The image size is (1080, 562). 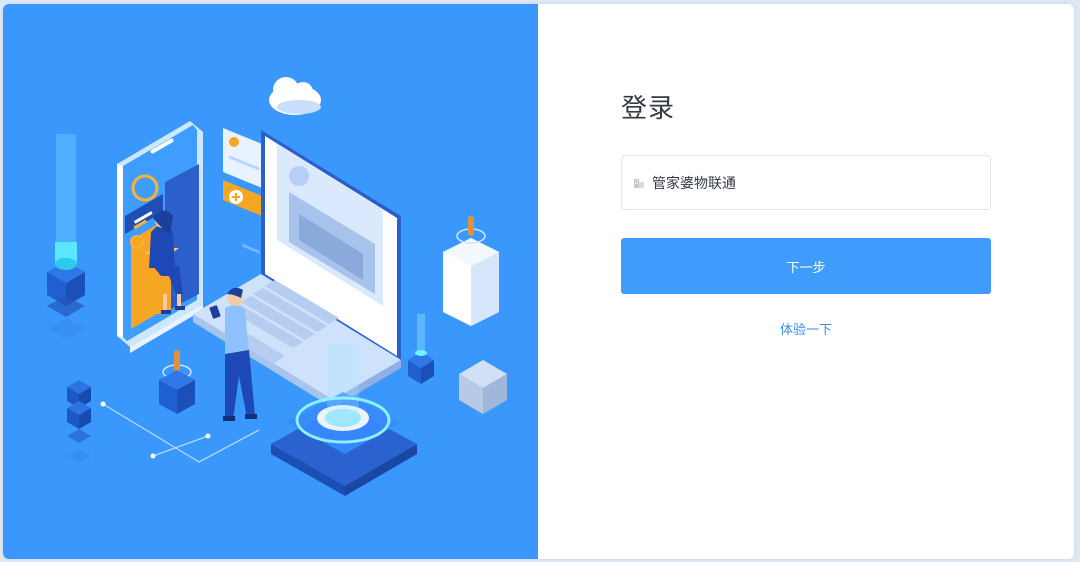 I want to click on login-title: 登录, so click(x=648, y=109).